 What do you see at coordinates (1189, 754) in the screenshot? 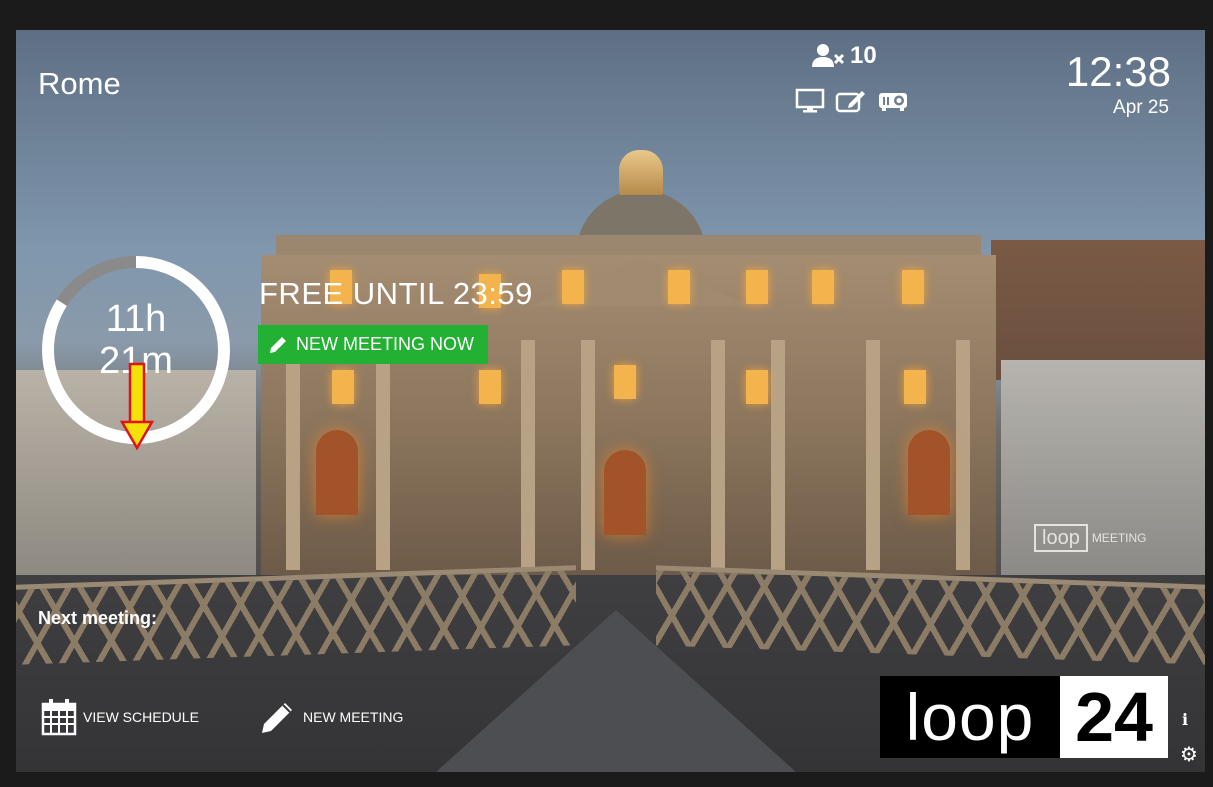
I see `gear-icon: ⚙` at bounding box center [1189, 754].